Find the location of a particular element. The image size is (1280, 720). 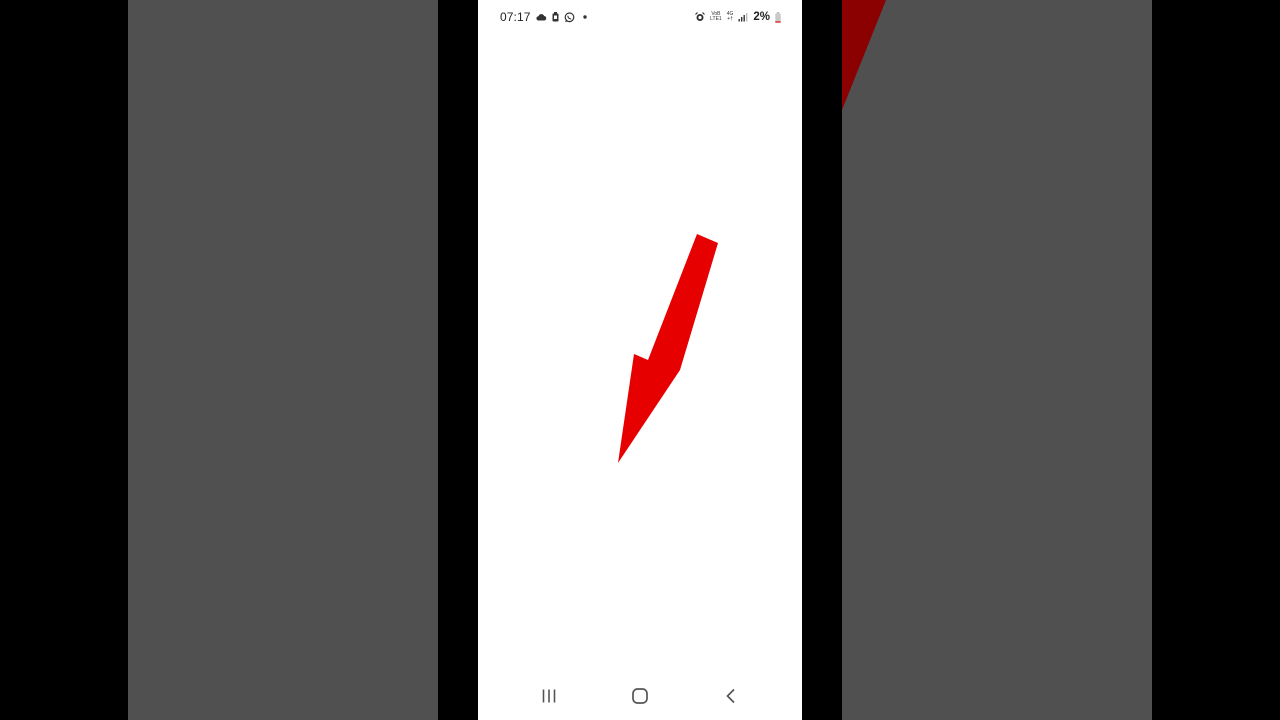

red-arrow-down-left-icon is located at coordinates (668, 348).